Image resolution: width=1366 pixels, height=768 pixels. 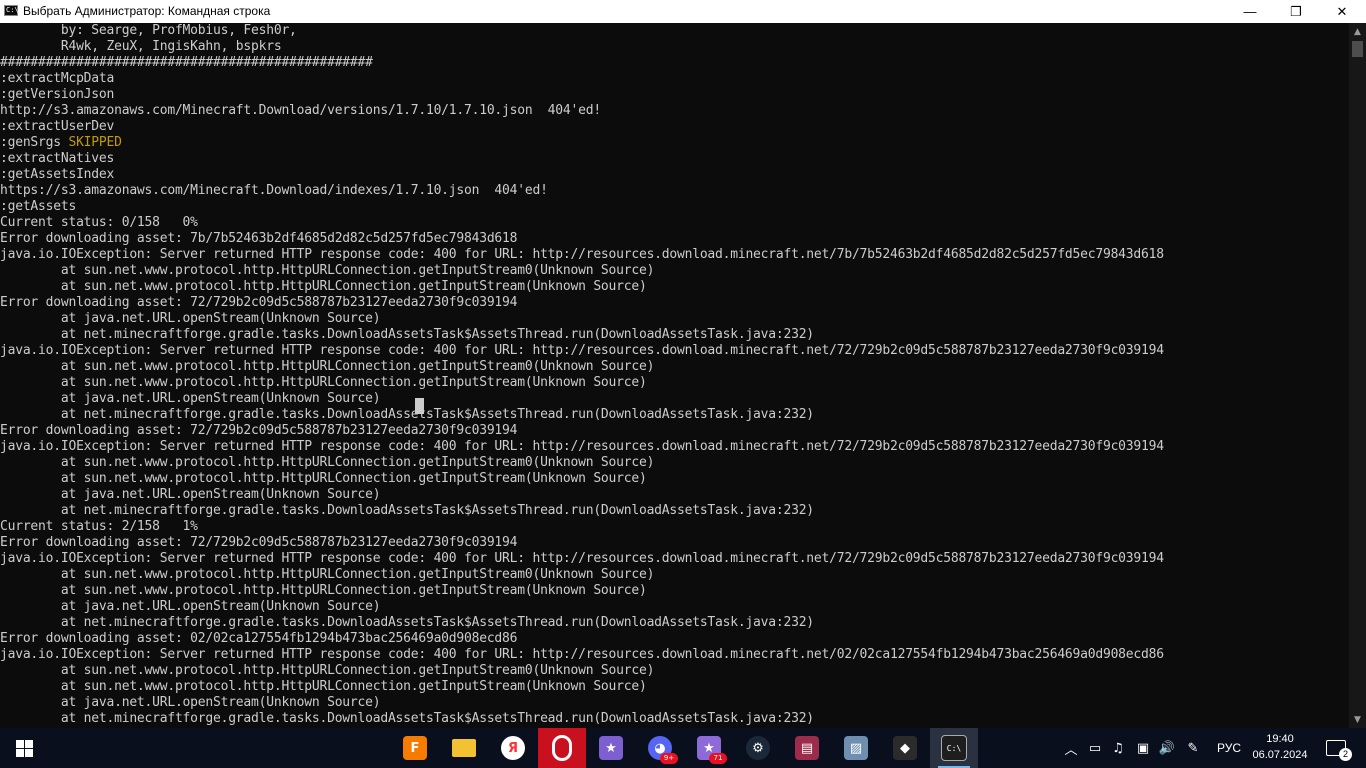 What do you see at coordinates (148, 30) in the screenshot?
I see `console-line: by: Searge, ProfMobius, Fesh0r,` at bounding box center [148, 30].